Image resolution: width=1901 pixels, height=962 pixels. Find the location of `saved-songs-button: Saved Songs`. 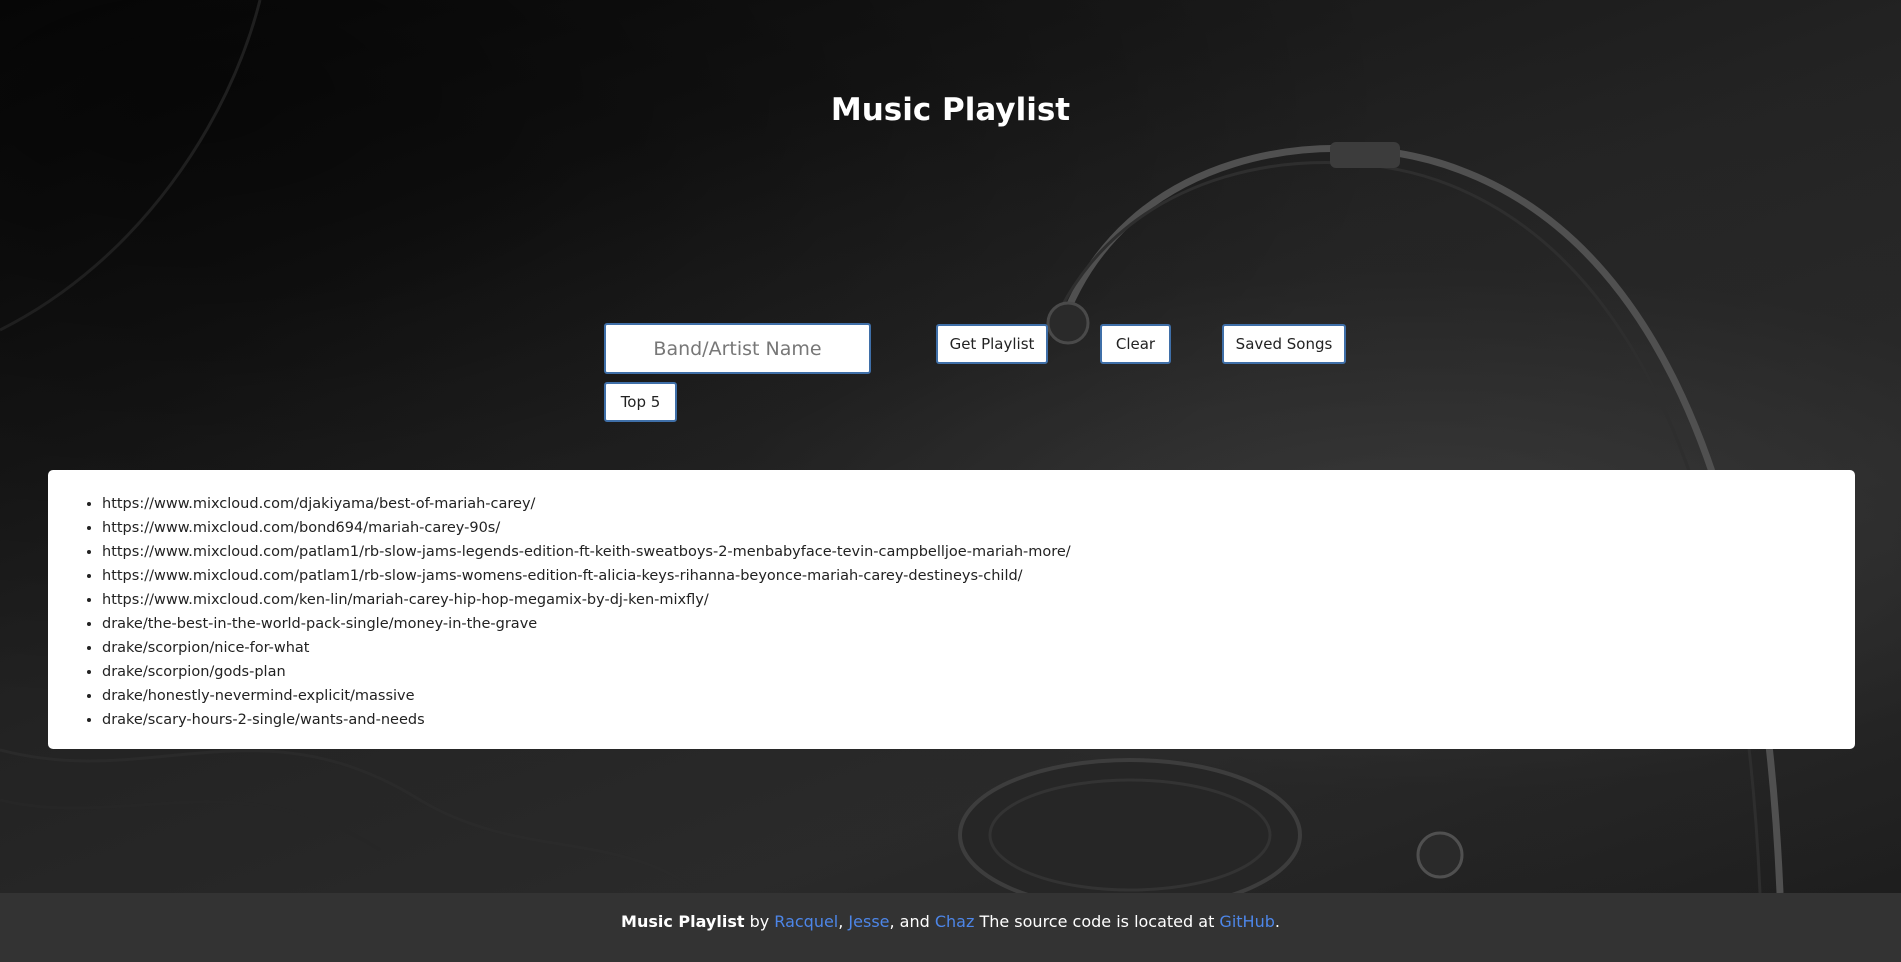

saved-songs-button: Saved Songs is located at coordinates (1284, 344).